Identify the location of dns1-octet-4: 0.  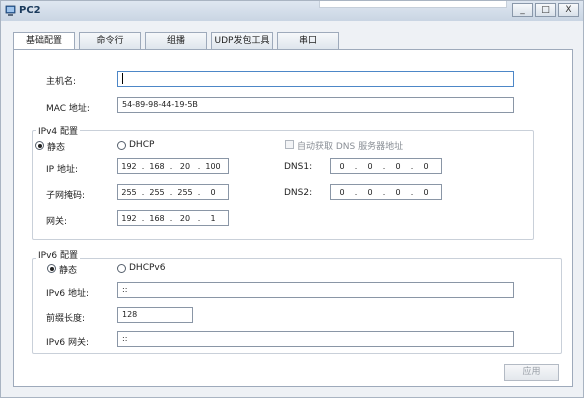
(426, 166).